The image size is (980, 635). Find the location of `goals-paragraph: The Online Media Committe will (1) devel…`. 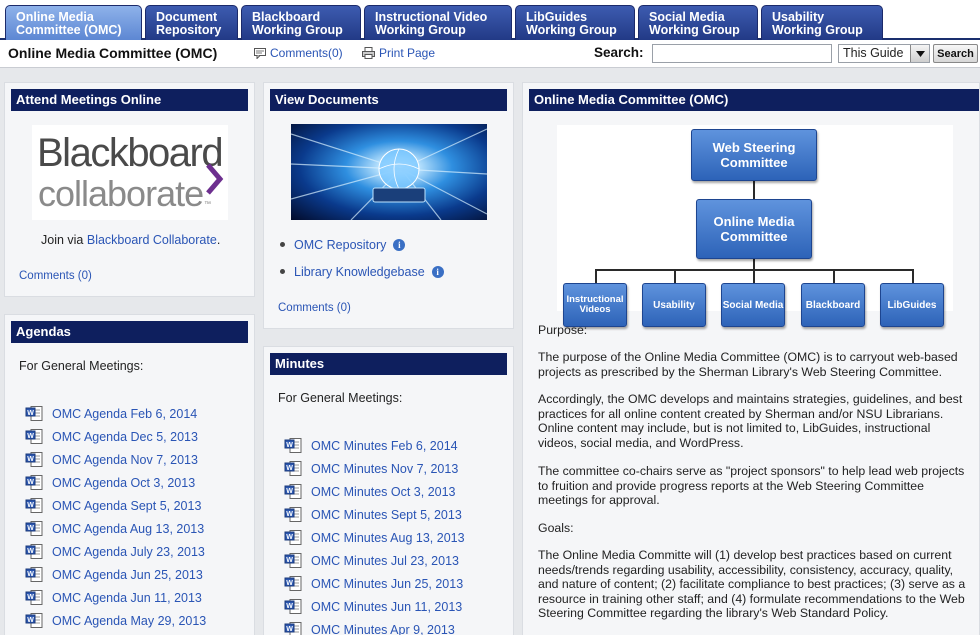

goals-paragraph: The Online Media Committe will (1) devel… is located at coordinates (752, 584).